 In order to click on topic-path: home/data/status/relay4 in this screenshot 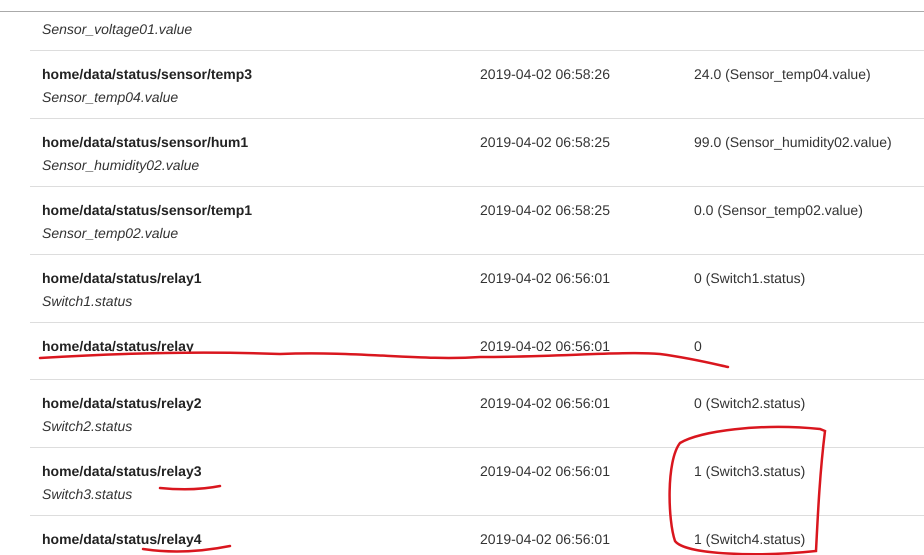, I will do `click(122, 539)`.